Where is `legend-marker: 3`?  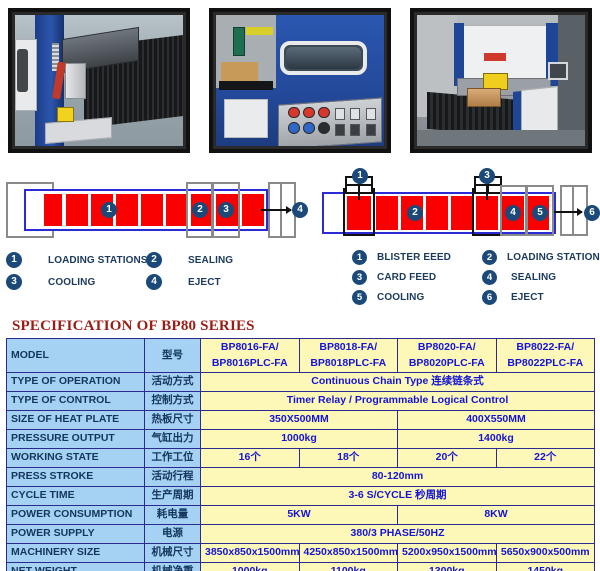
legend-marker: 3 is located at coordinates (14, 282).